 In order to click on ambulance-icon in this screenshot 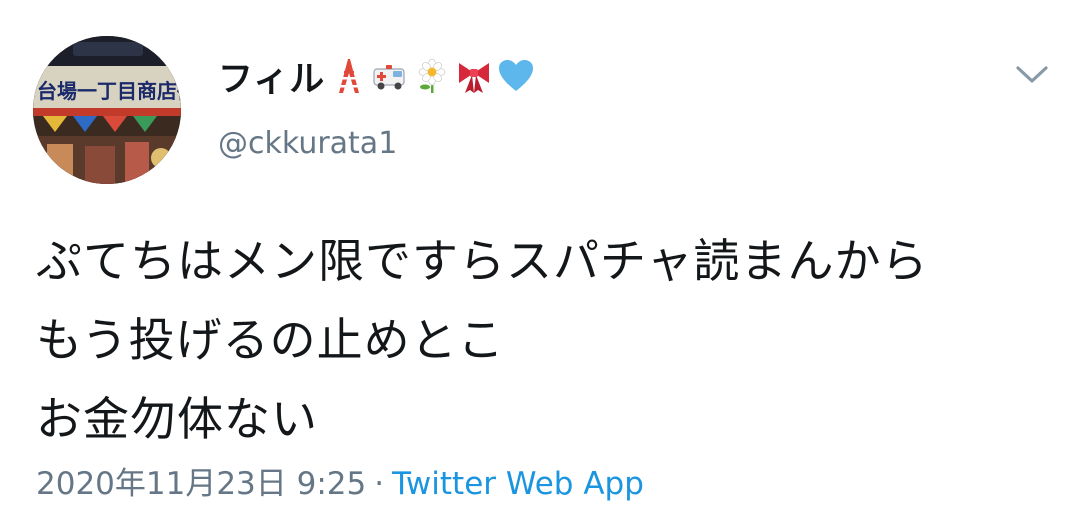, I will do `click(389, 77)`.